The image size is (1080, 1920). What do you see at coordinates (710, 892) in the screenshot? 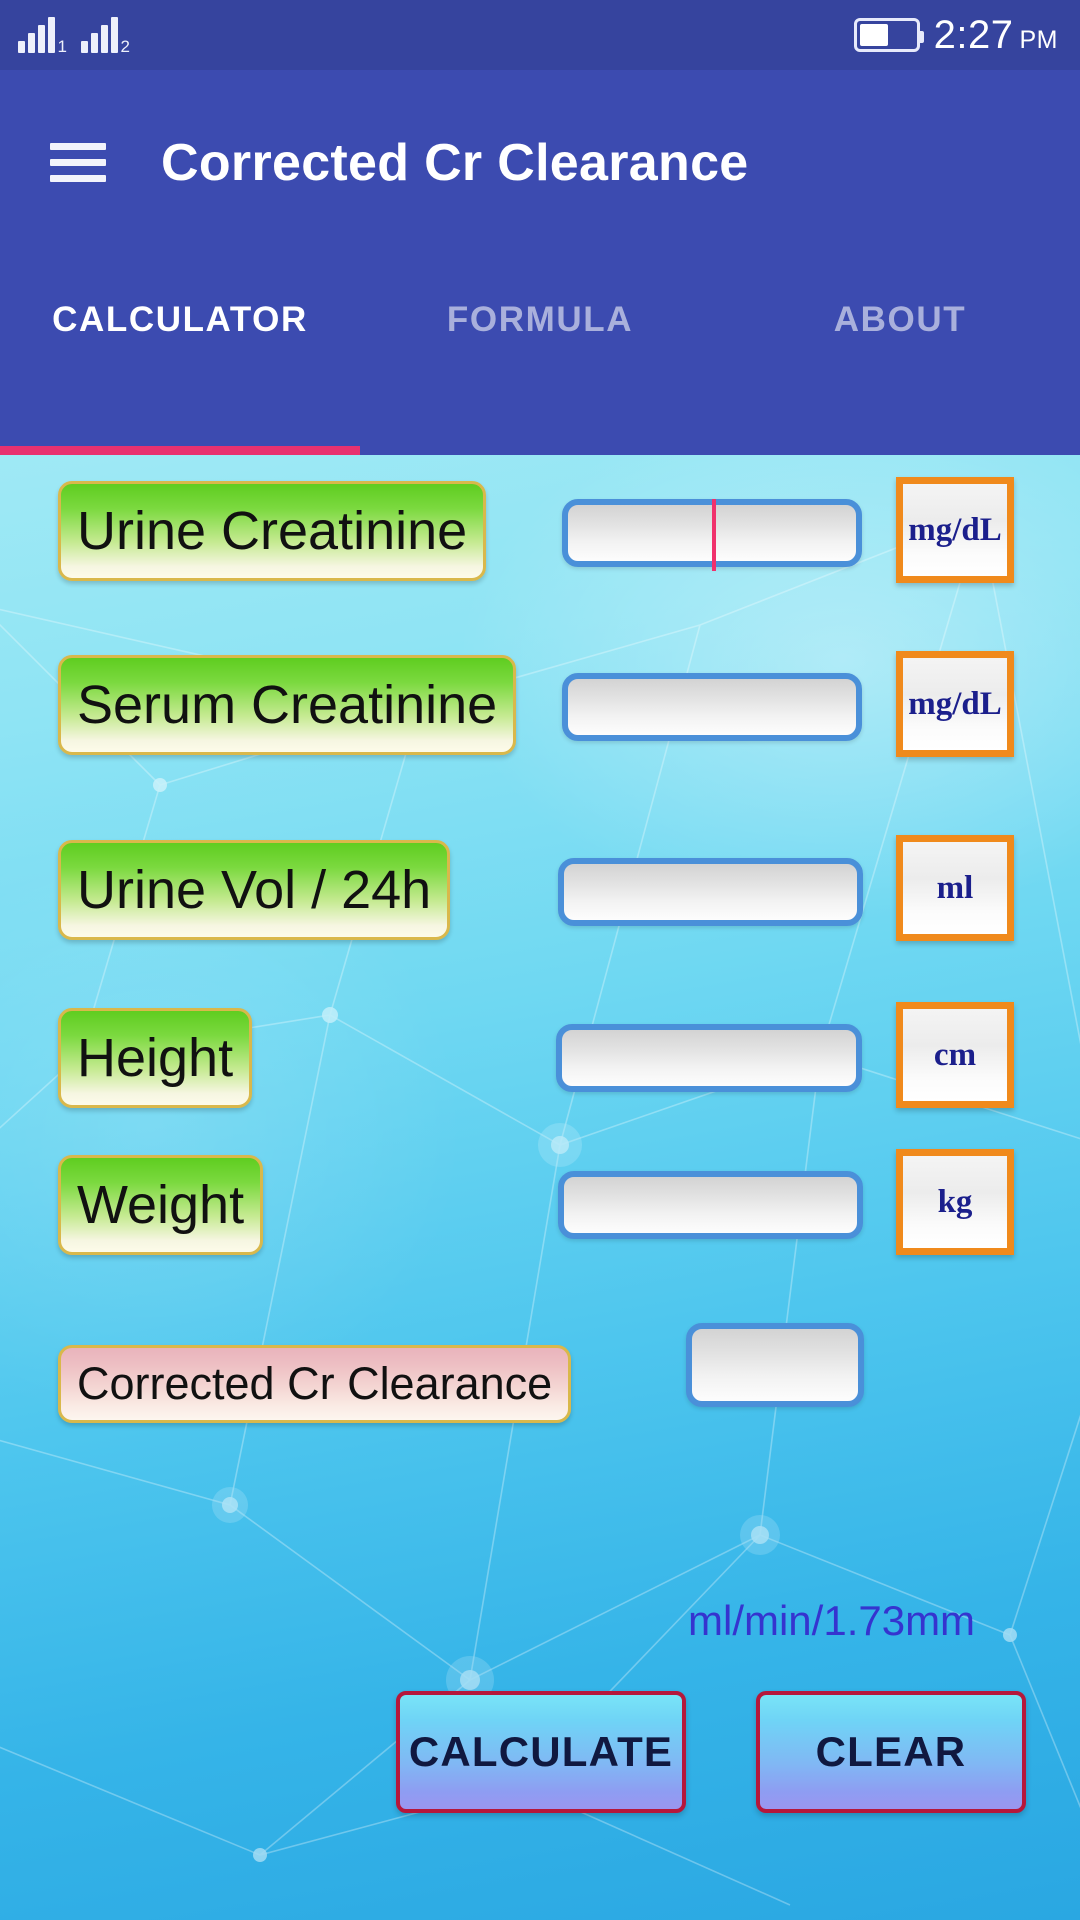
I see `input-urine-volume` at bounding box center [710, 892].